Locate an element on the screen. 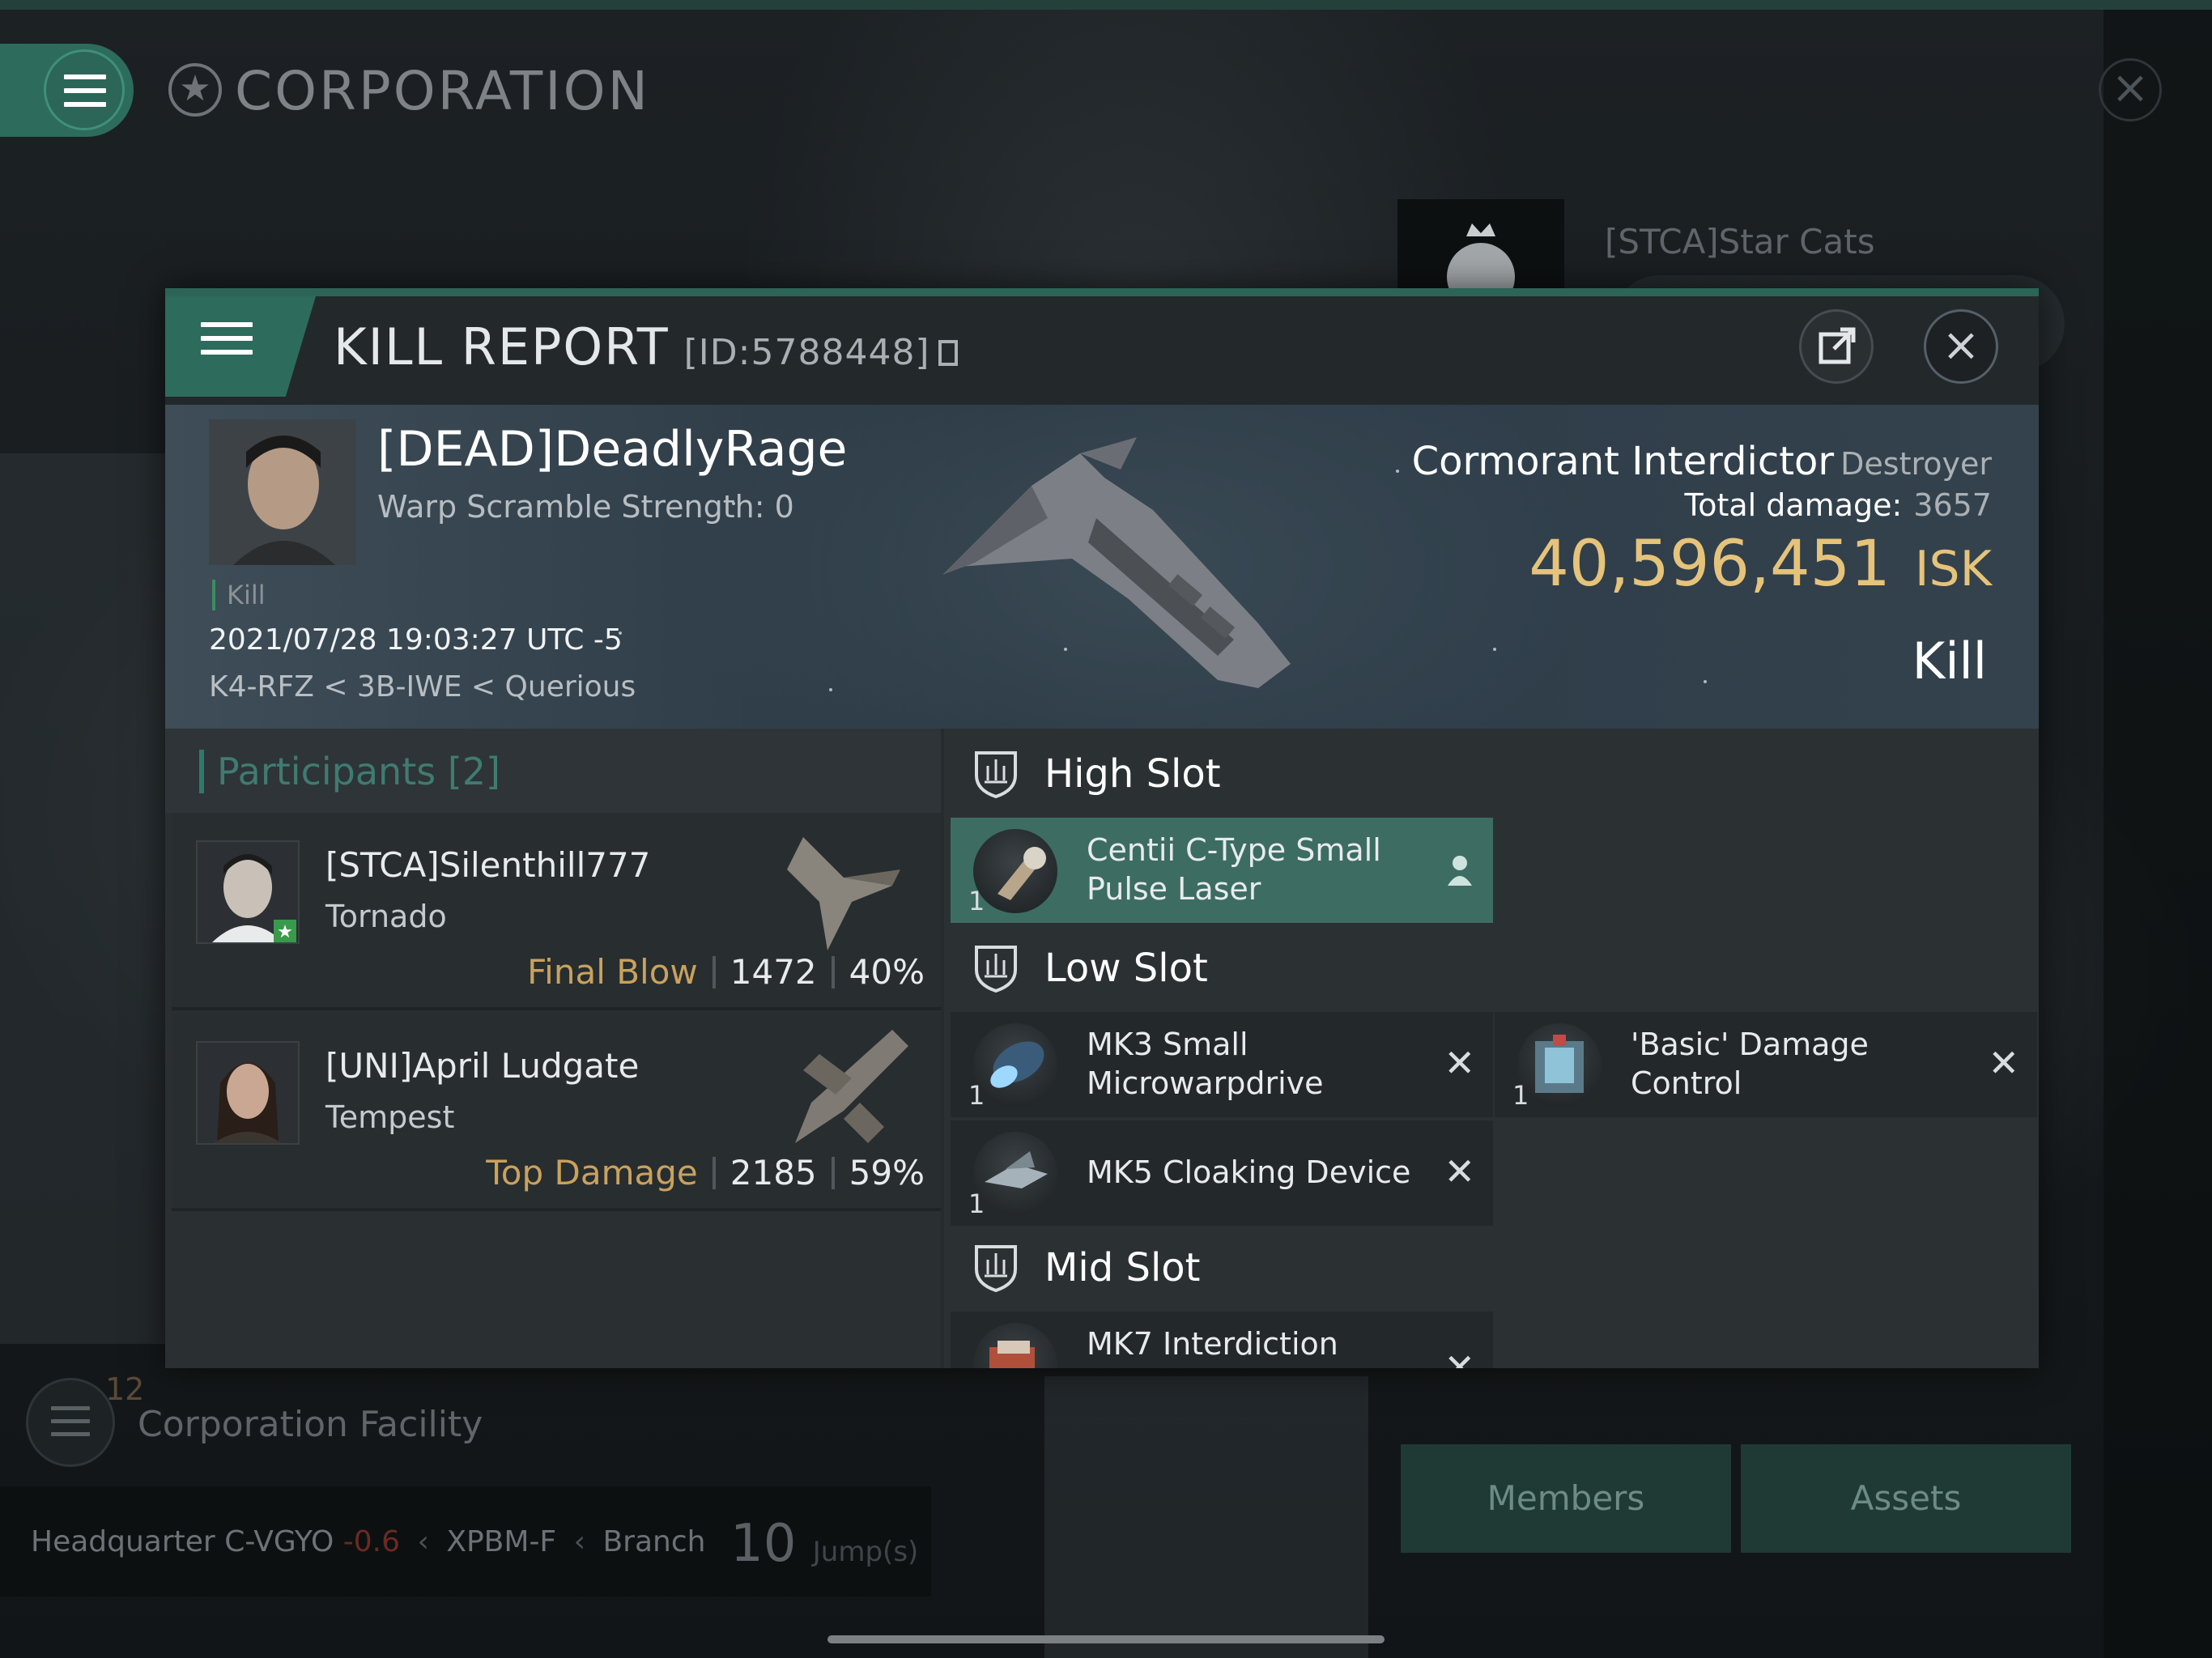 The width and height of the screenshot is (2212, 1658). jumps-count: 10 Jump(s) is located at coordinates (824, 1544).